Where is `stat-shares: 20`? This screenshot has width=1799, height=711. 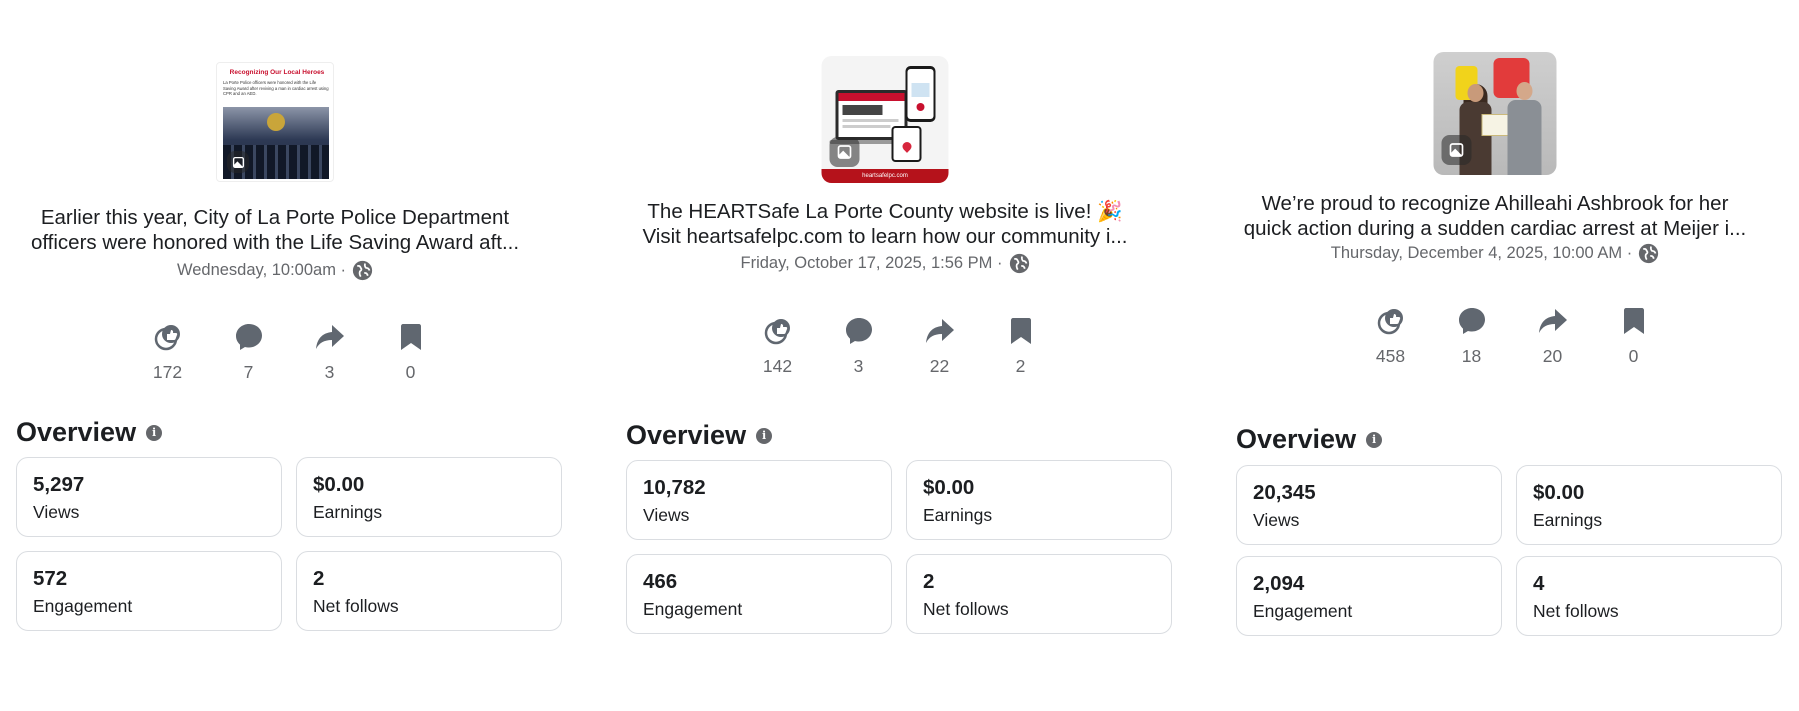 stat-shares: 20 is located at coordinates (1552, 336).